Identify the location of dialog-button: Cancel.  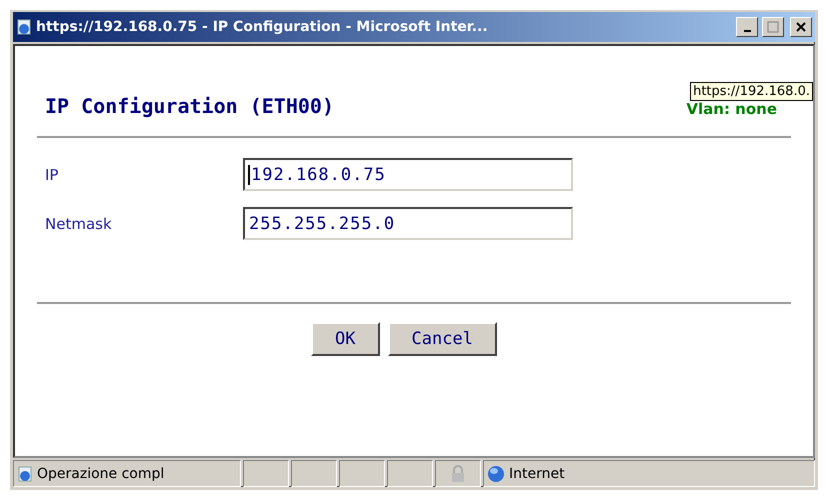
(442, 339).